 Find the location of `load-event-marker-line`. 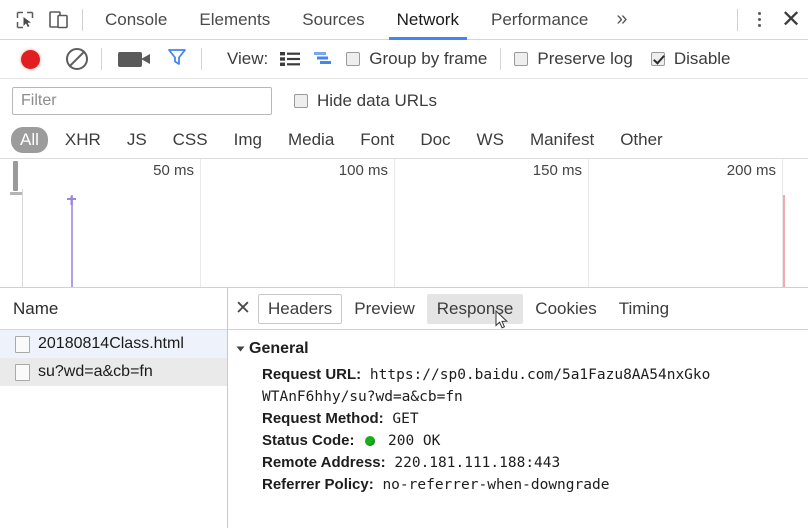

load-event-marker-line is located at coordinates (784, 241).